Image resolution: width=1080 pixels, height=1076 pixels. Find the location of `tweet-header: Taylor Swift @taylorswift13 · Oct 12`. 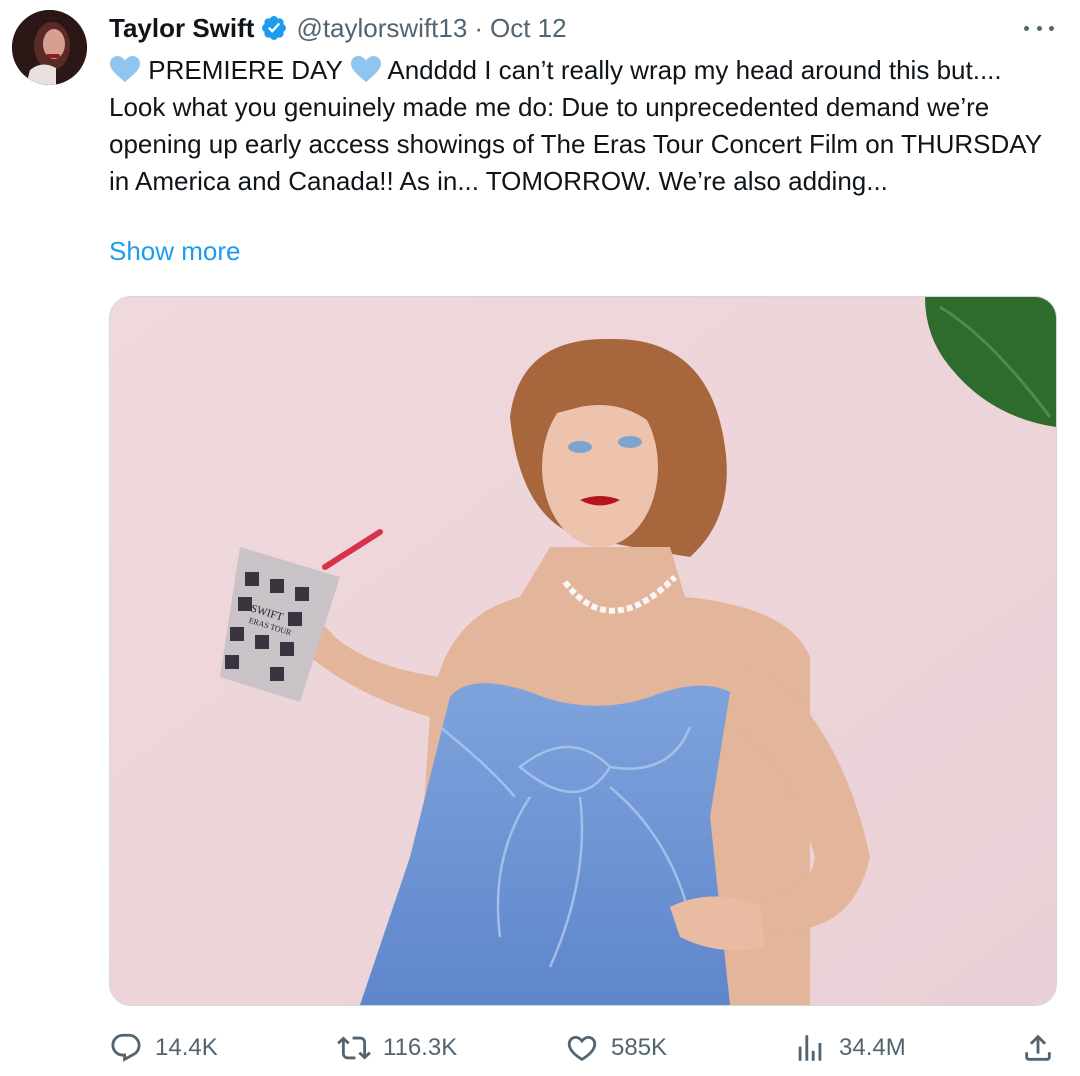

tweet-header: Taylor Swift @taylorswift13 · Oct 12 is located at coordinates (338, 28).